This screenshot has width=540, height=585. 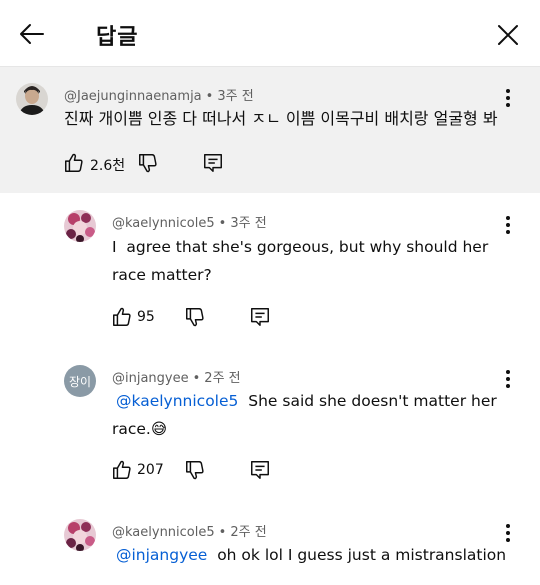 What do you see at coordinates (162, 275) in the screenshot?
I see `comment-text-line: race matter?` at bounding box center [162, 275].